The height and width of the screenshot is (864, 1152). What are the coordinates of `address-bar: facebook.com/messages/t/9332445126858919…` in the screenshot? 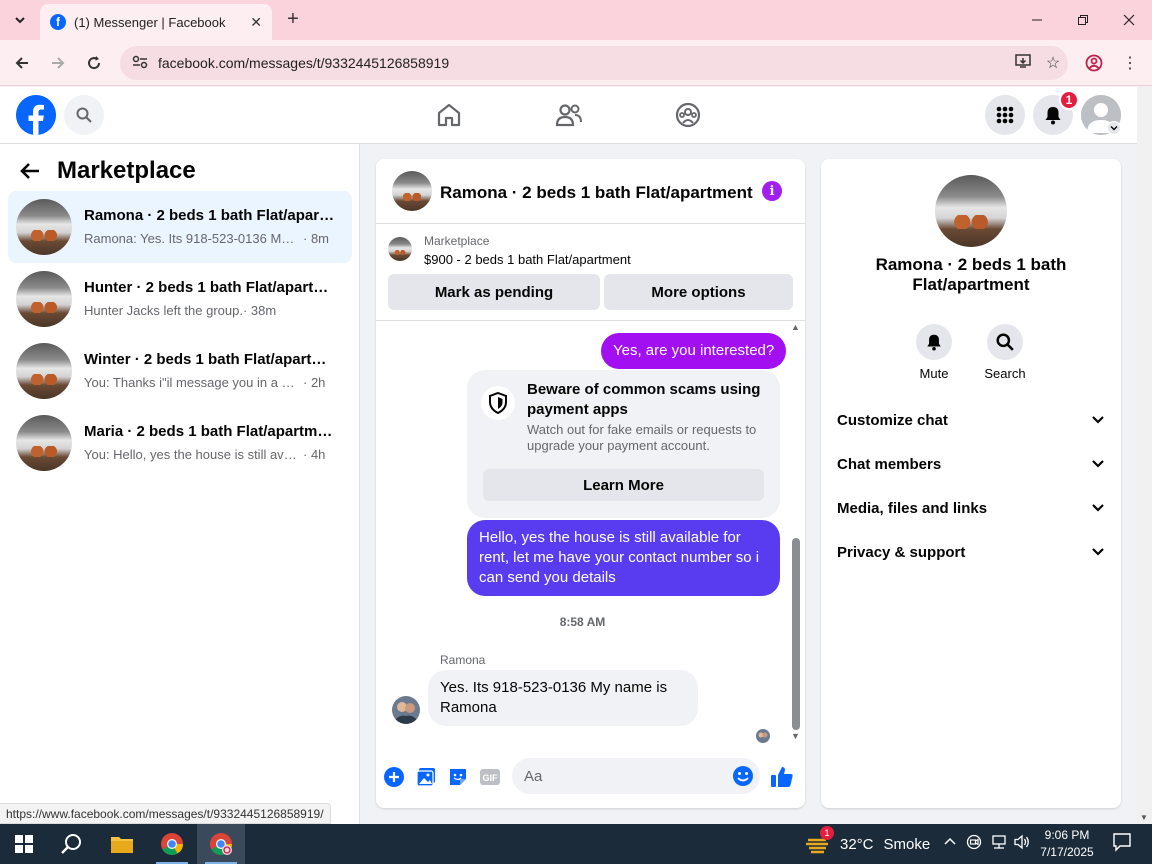 It's located at (594, 63).